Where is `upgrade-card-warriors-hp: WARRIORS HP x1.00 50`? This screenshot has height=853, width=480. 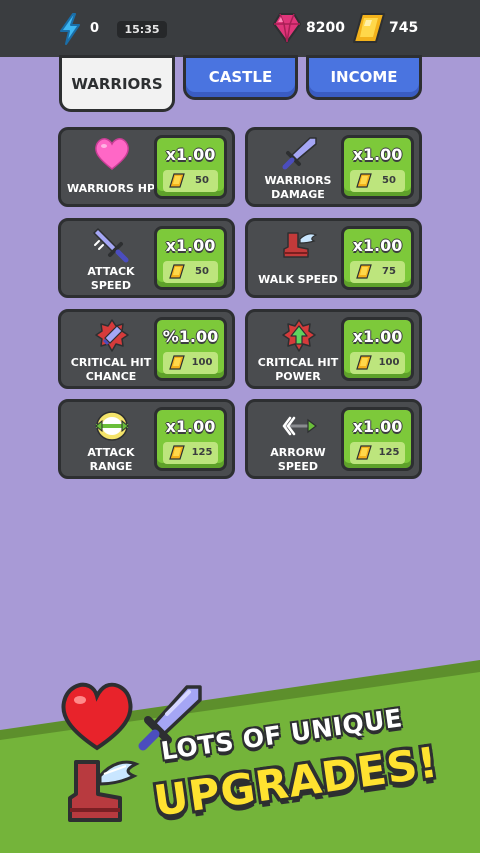
upgrade-card-warriors-hp: WARRIORS HP x1.00 50 is located at coordinates (146, 167).